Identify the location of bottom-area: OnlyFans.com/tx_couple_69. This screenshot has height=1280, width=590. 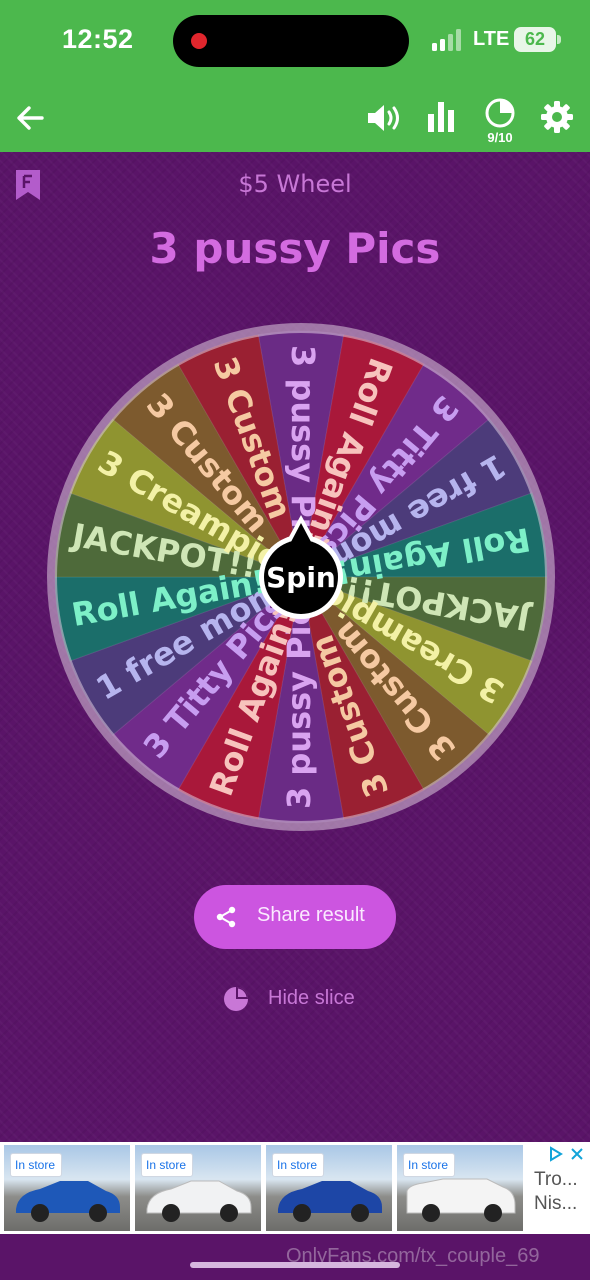
(295, 1257).